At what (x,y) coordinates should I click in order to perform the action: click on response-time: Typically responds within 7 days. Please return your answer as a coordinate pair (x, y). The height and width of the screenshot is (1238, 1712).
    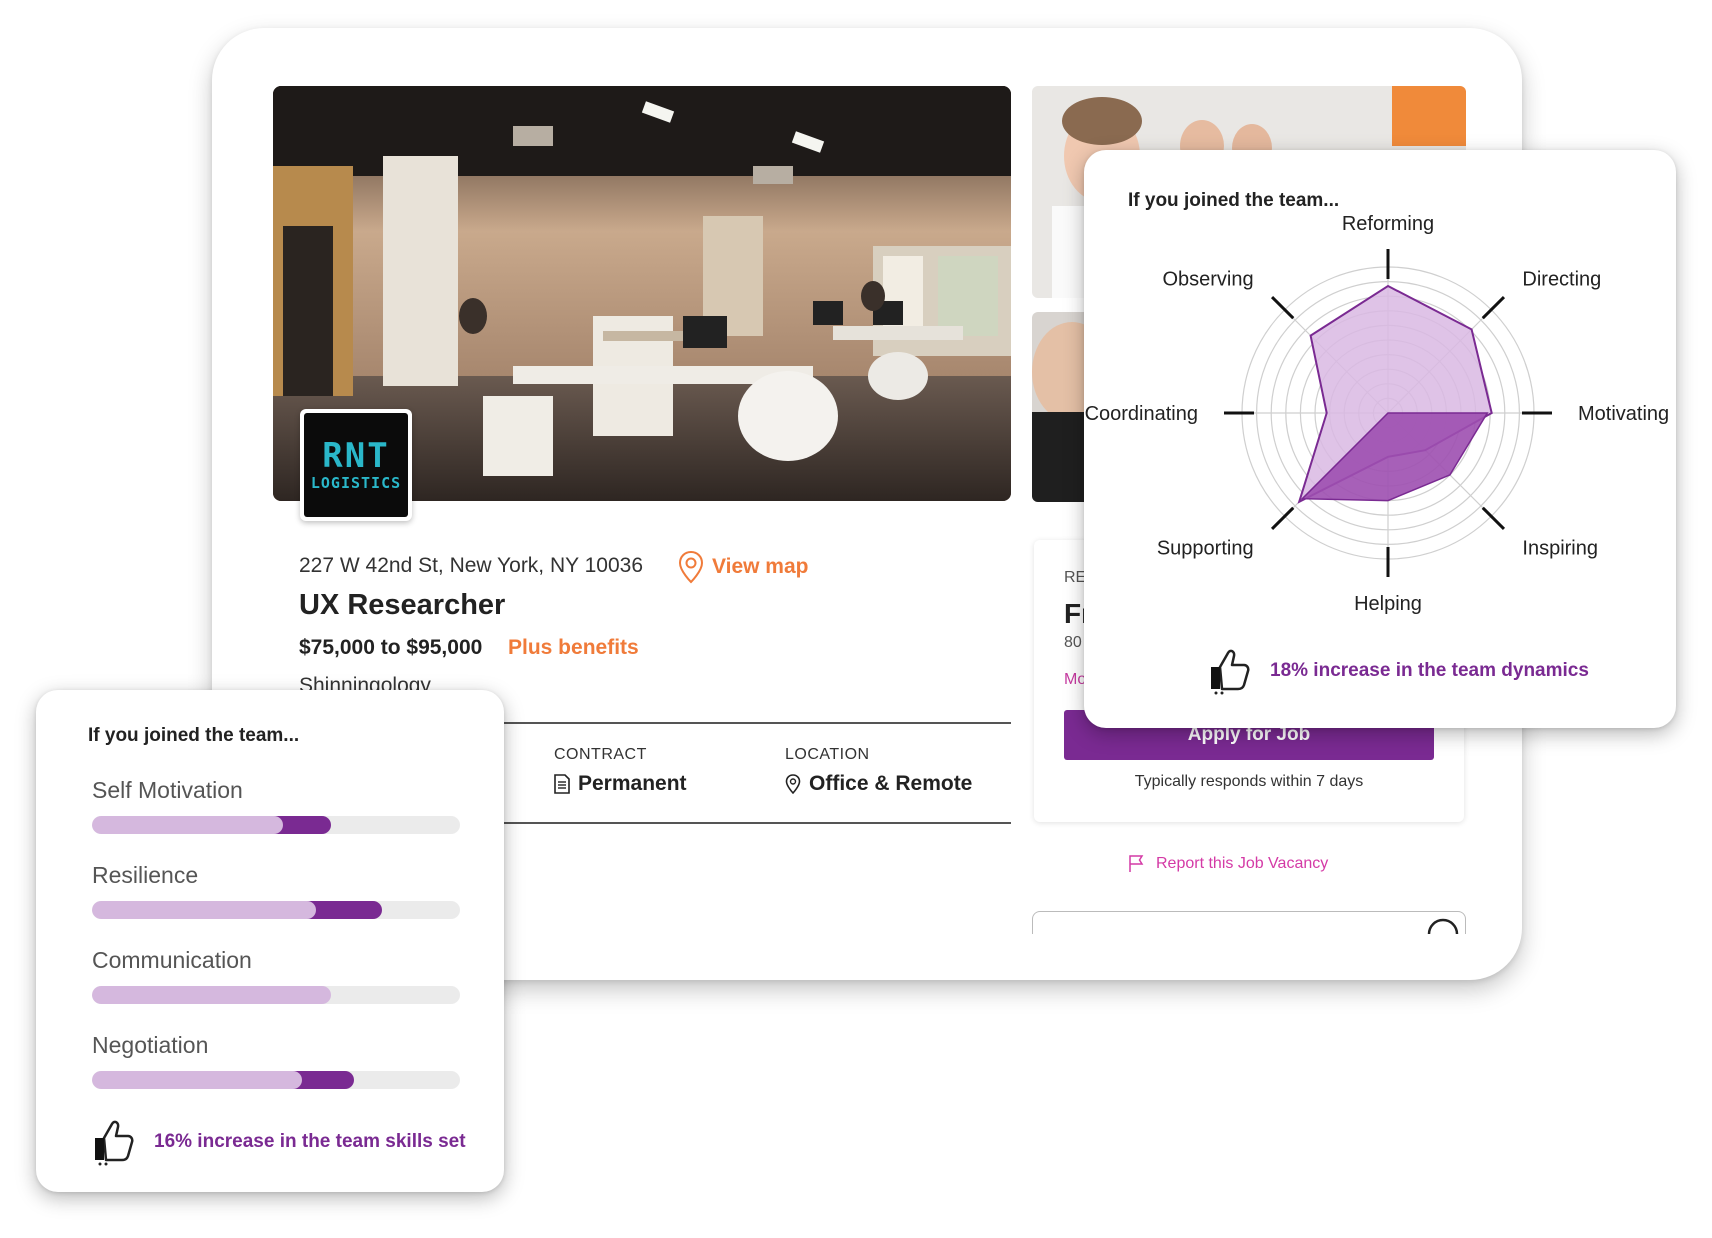
    Looking at the image, I should click on (1249, 781).